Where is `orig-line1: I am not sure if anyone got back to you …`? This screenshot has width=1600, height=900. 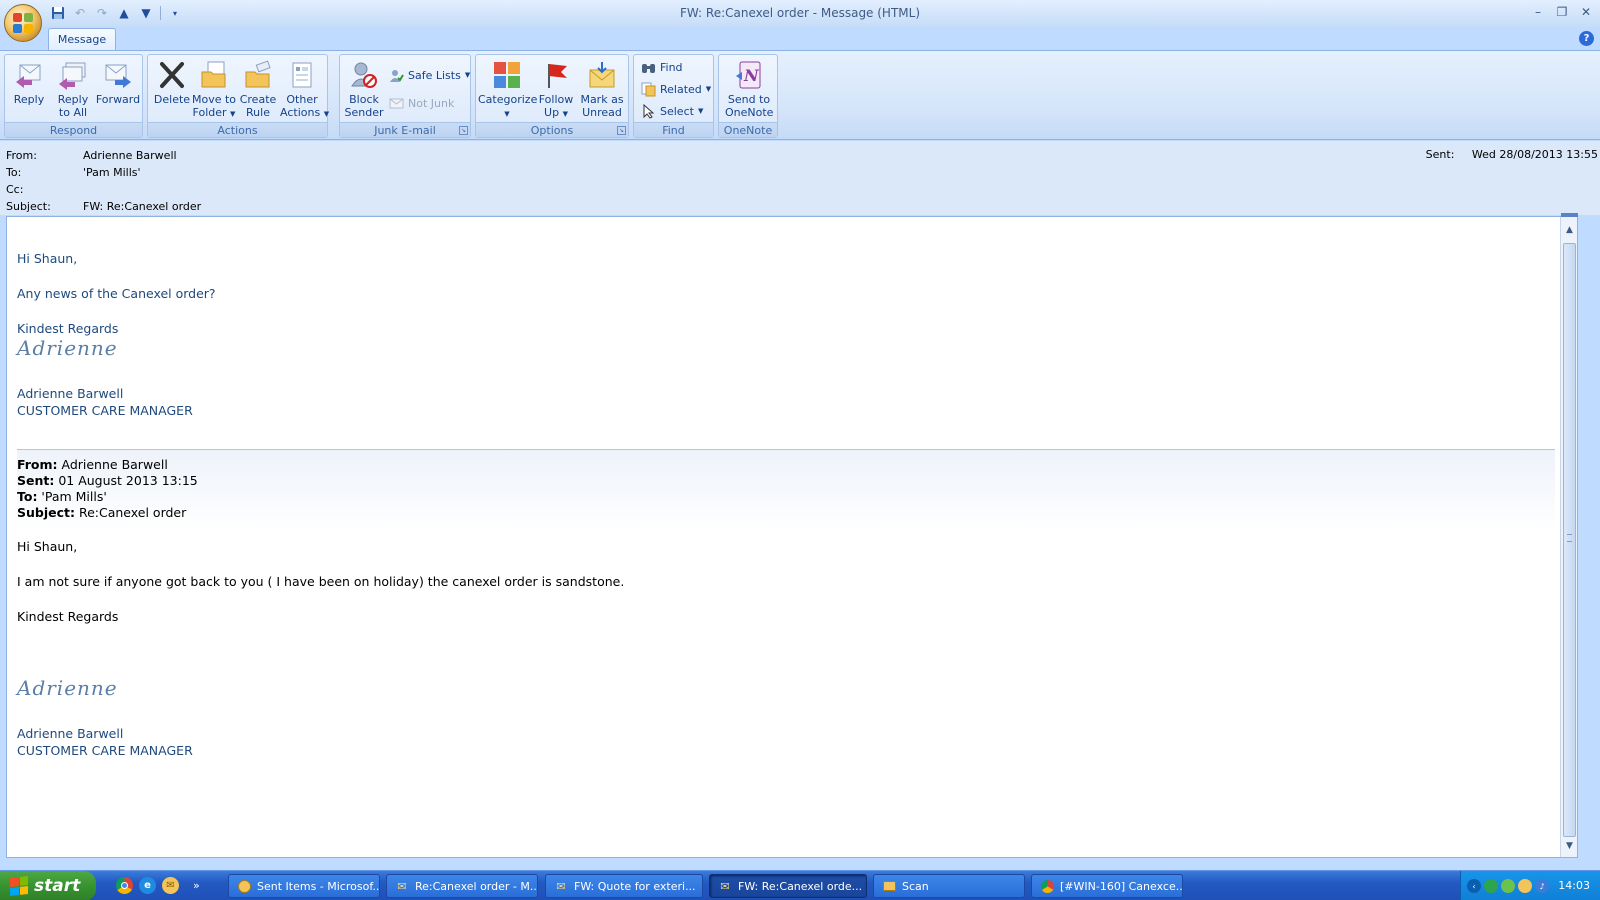 orig-line1: I am not sure if anyone got back to you … is located at coordinates (321, 581).